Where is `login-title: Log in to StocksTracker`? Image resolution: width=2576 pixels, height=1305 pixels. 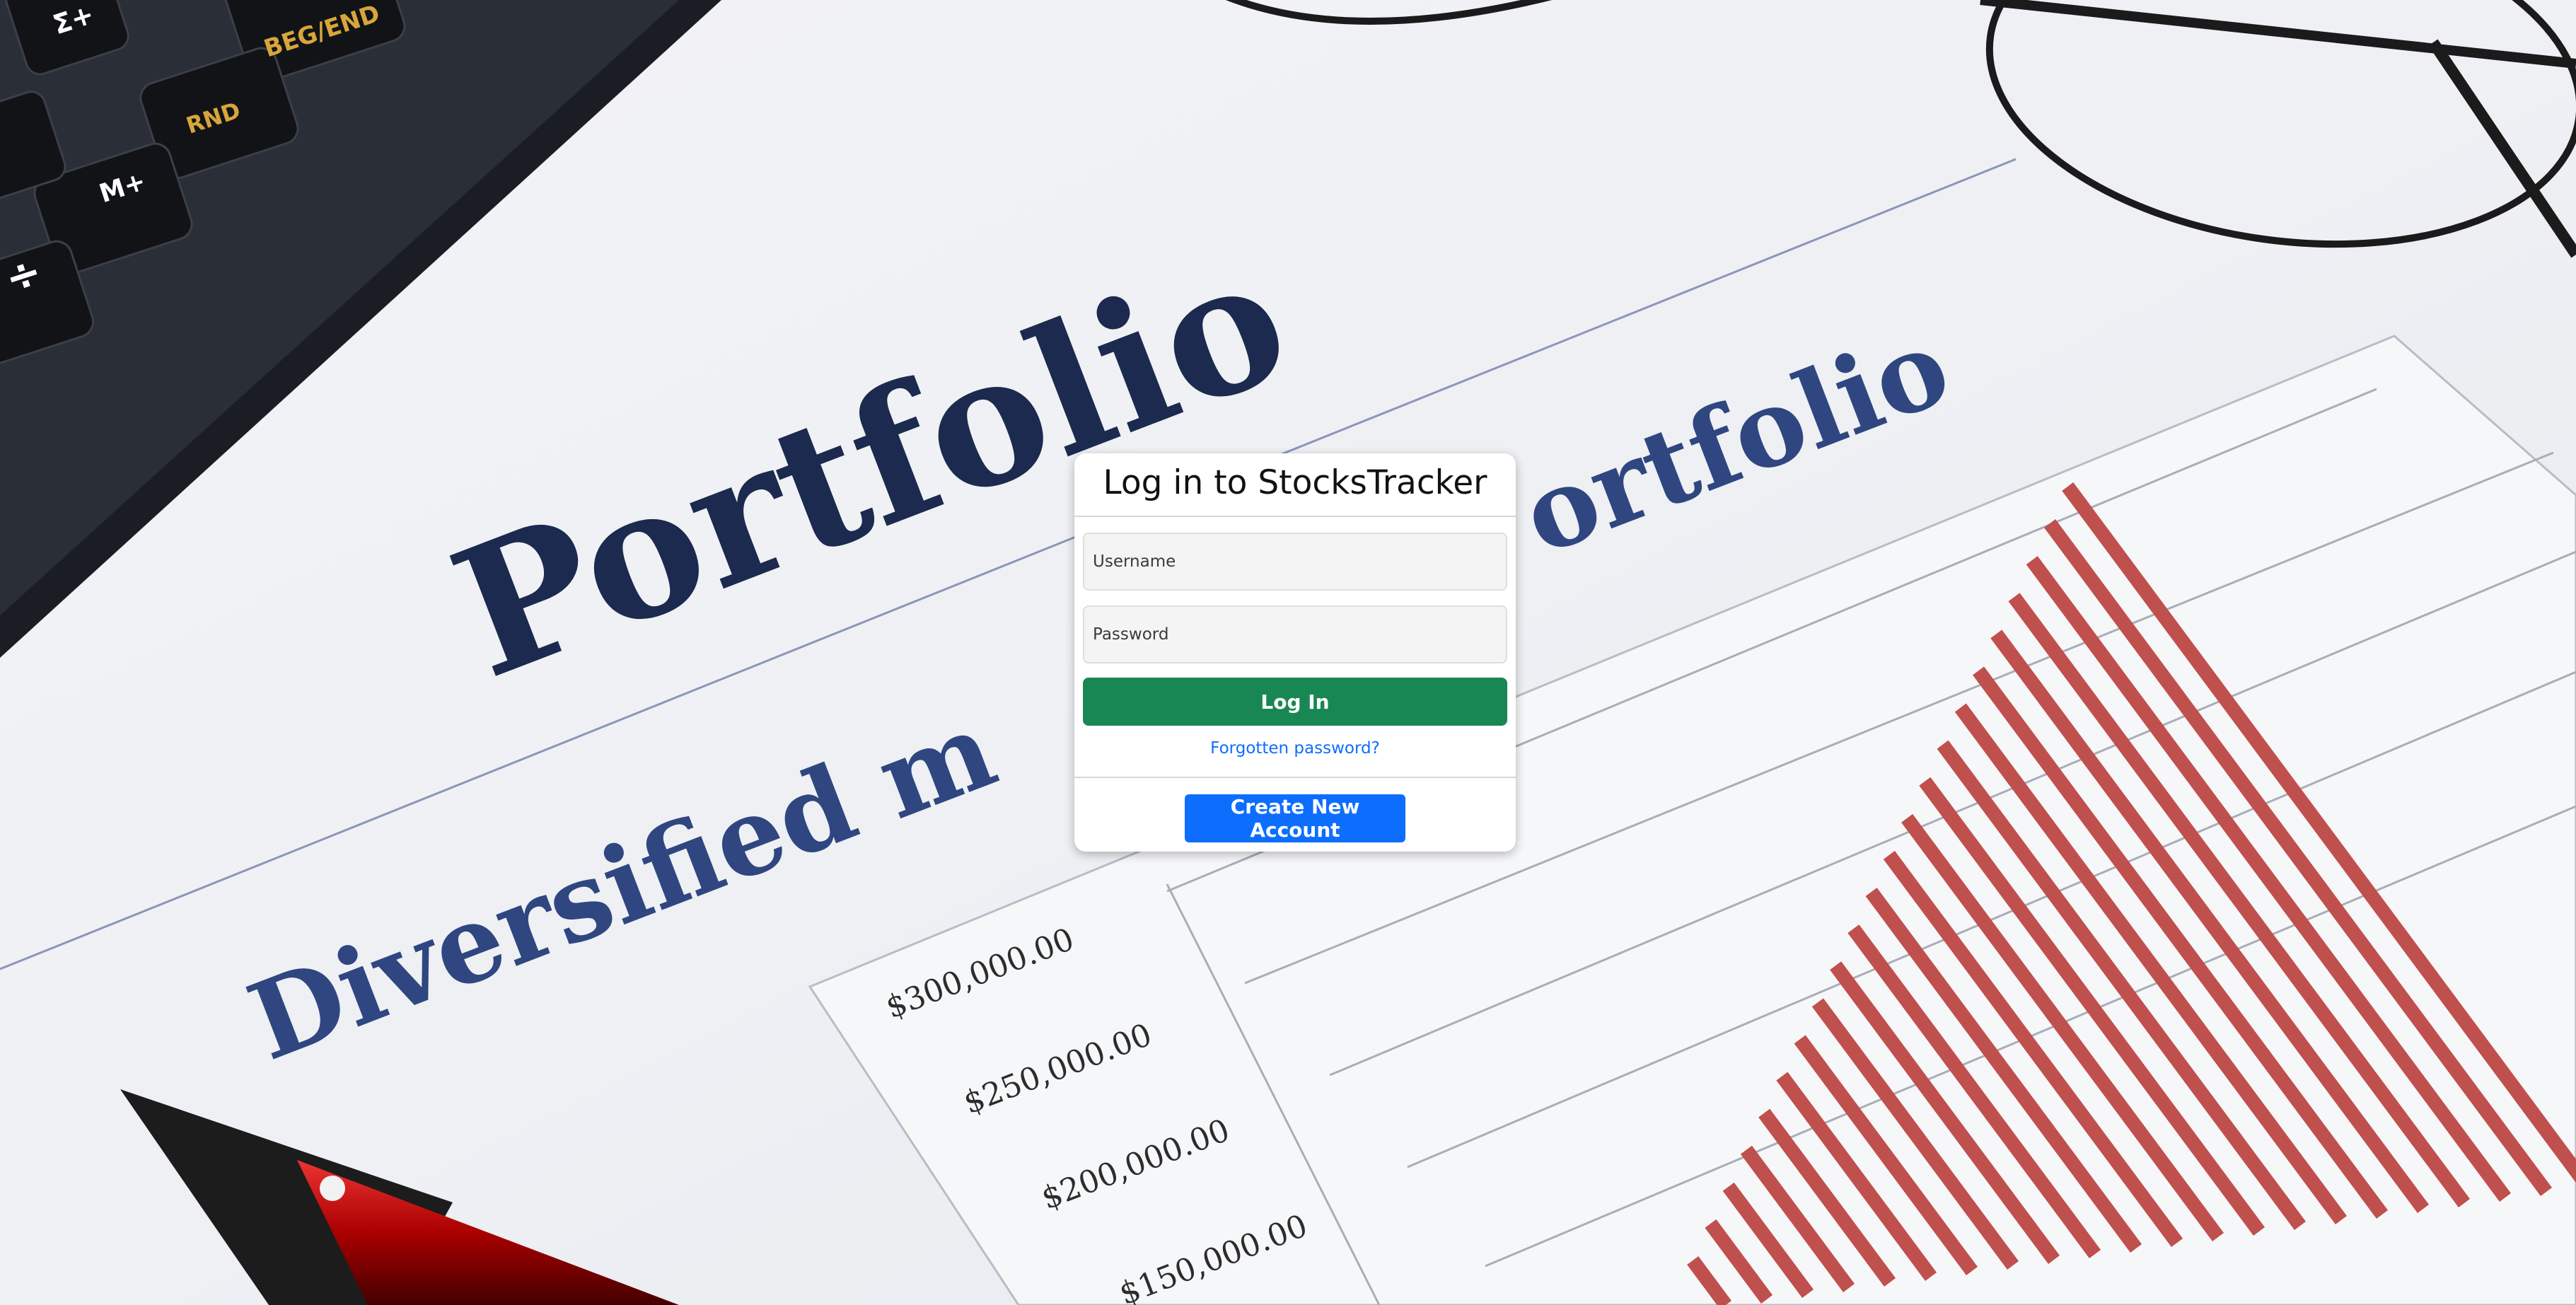
login-title: Log in to StocksTracker is located at coordinates (1295, 482).